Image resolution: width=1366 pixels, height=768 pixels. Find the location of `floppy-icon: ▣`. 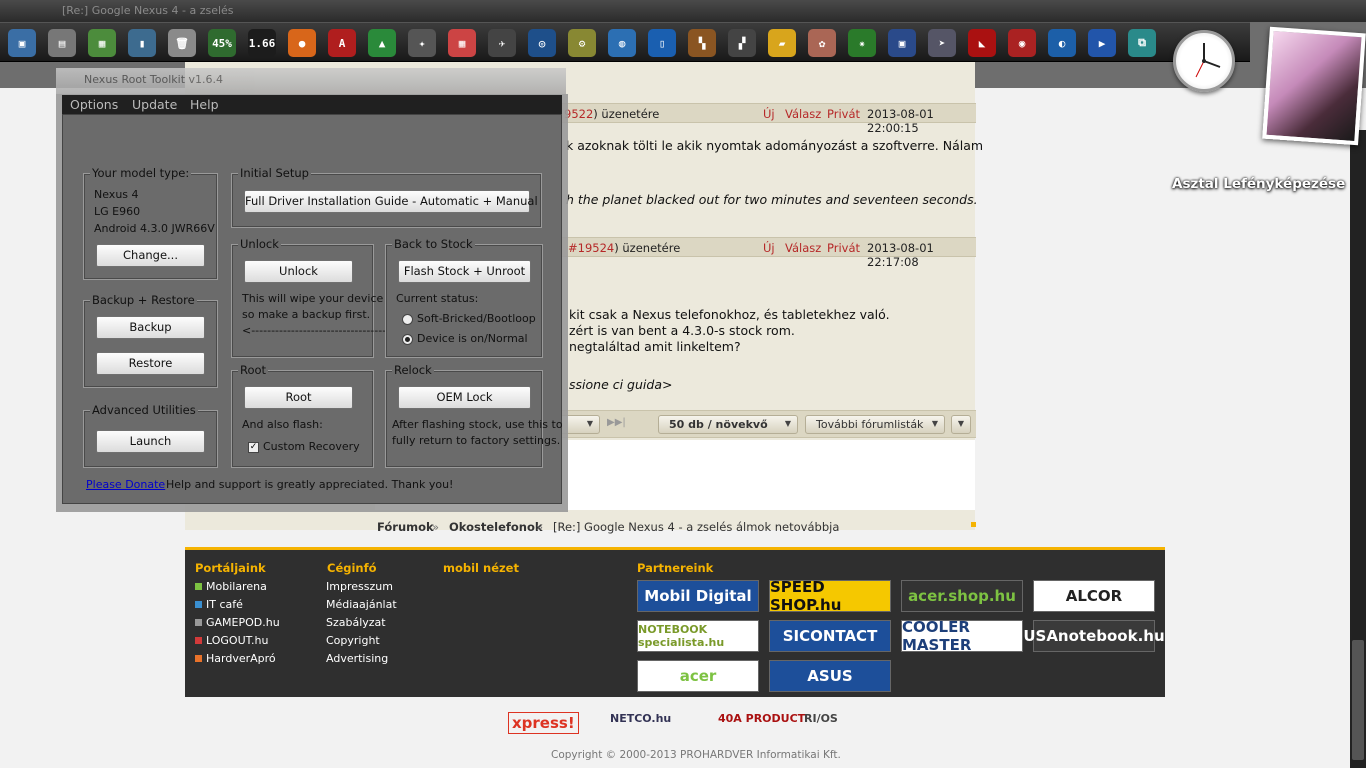

floppy-icon: ▣ is located at coordinates (902, 43).